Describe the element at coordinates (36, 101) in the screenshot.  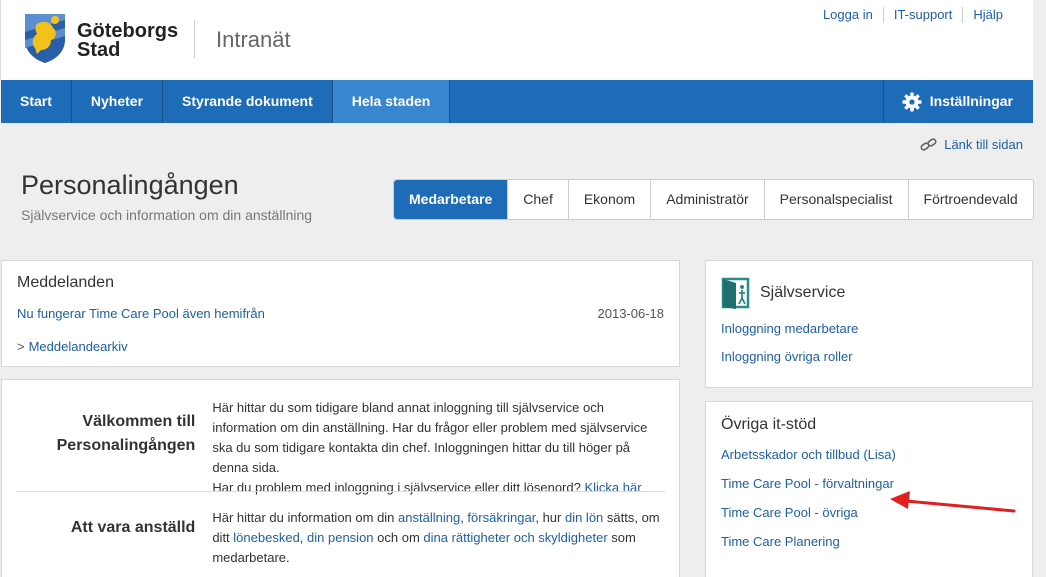
I see `nav-item-start: Start` at that location.